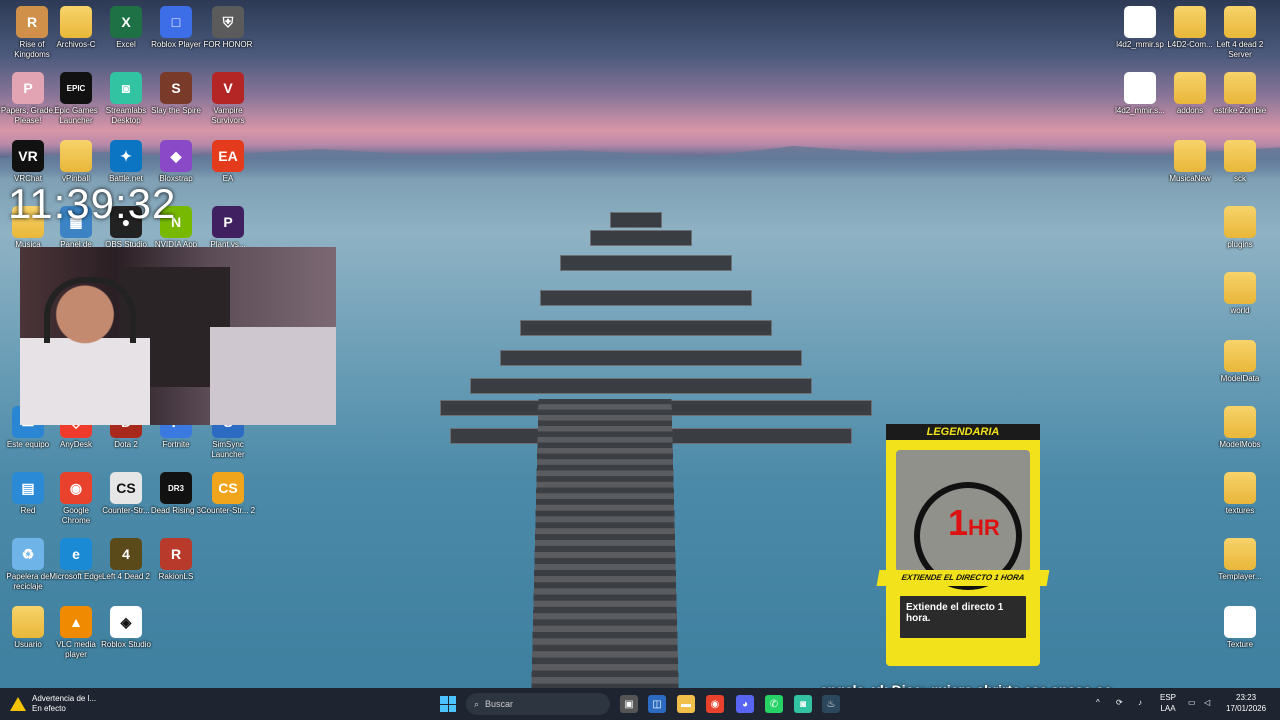 This screenshot has width=1280, height=720. I want to click on taskbar-search: ⌕ Buscar, so click(538, 704).